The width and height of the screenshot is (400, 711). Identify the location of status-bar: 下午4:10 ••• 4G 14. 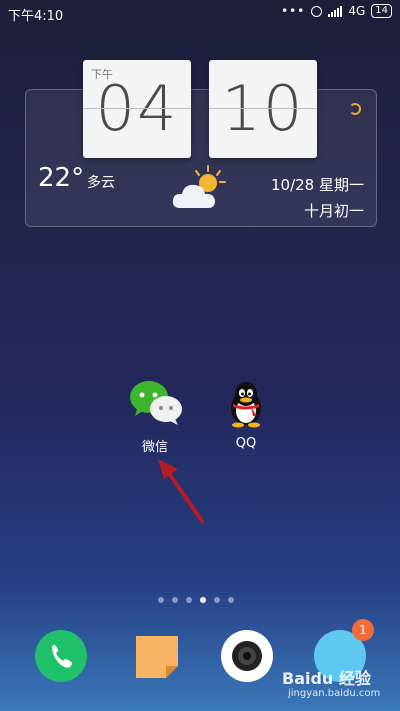
(200, 13).